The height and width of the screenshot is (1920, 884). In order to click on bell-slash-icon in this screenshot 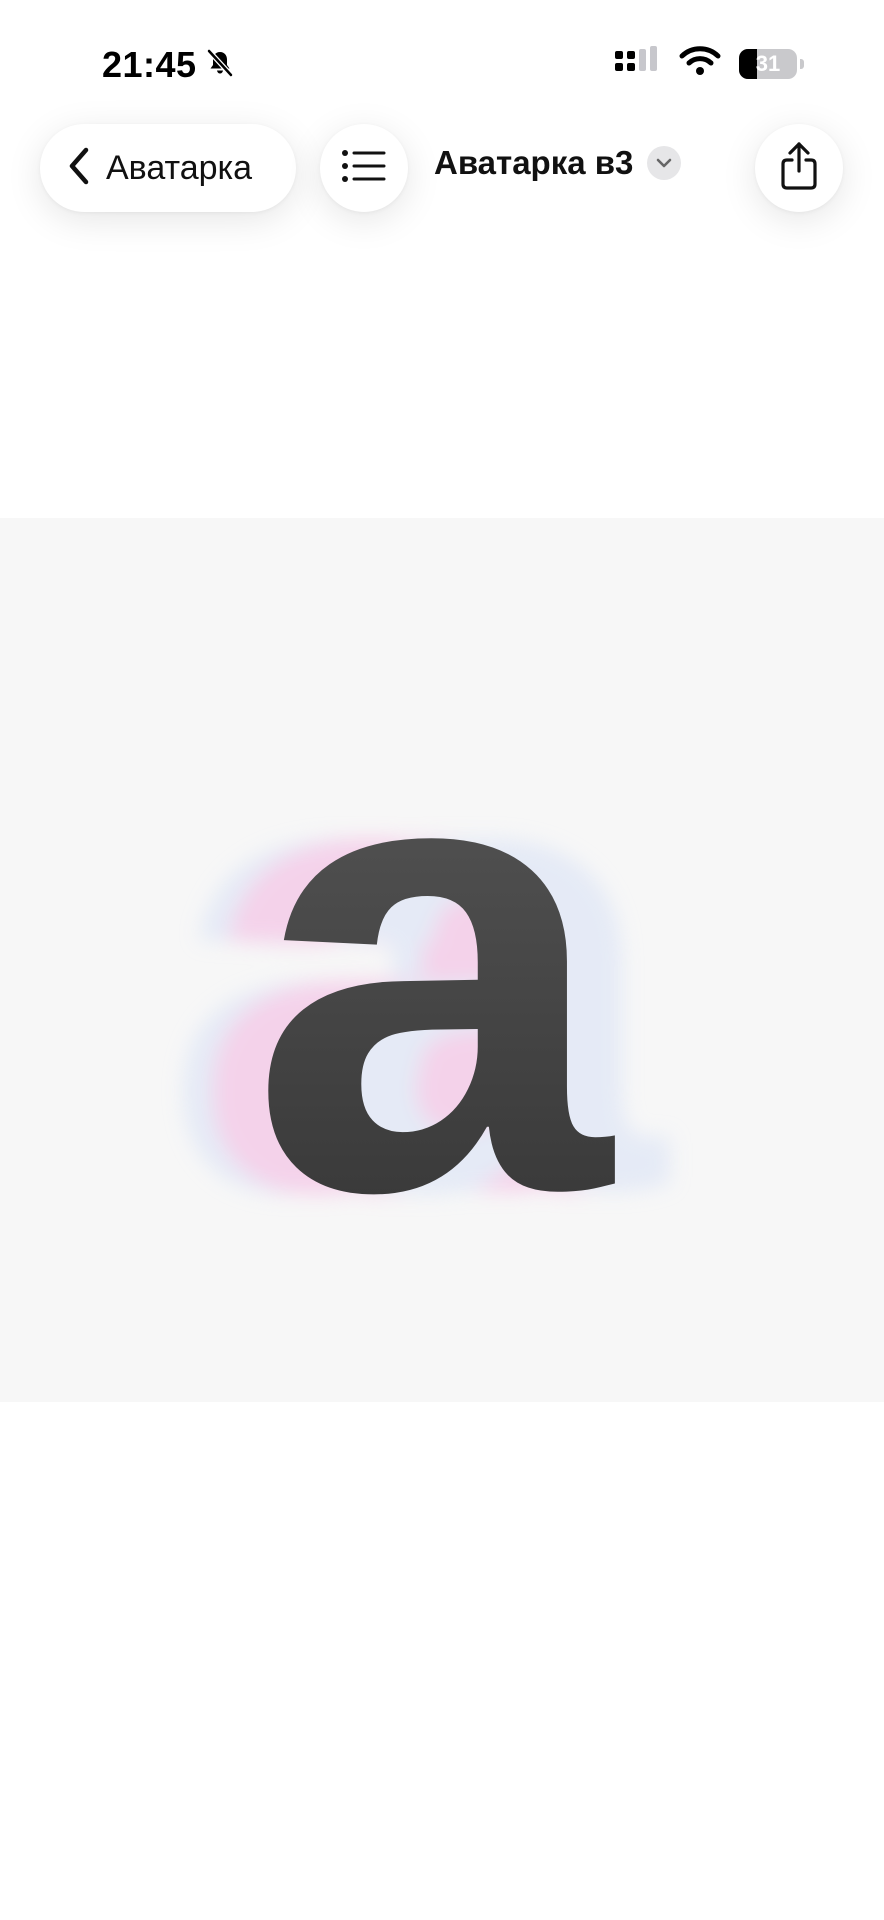, I will do `click(220, 65)`.